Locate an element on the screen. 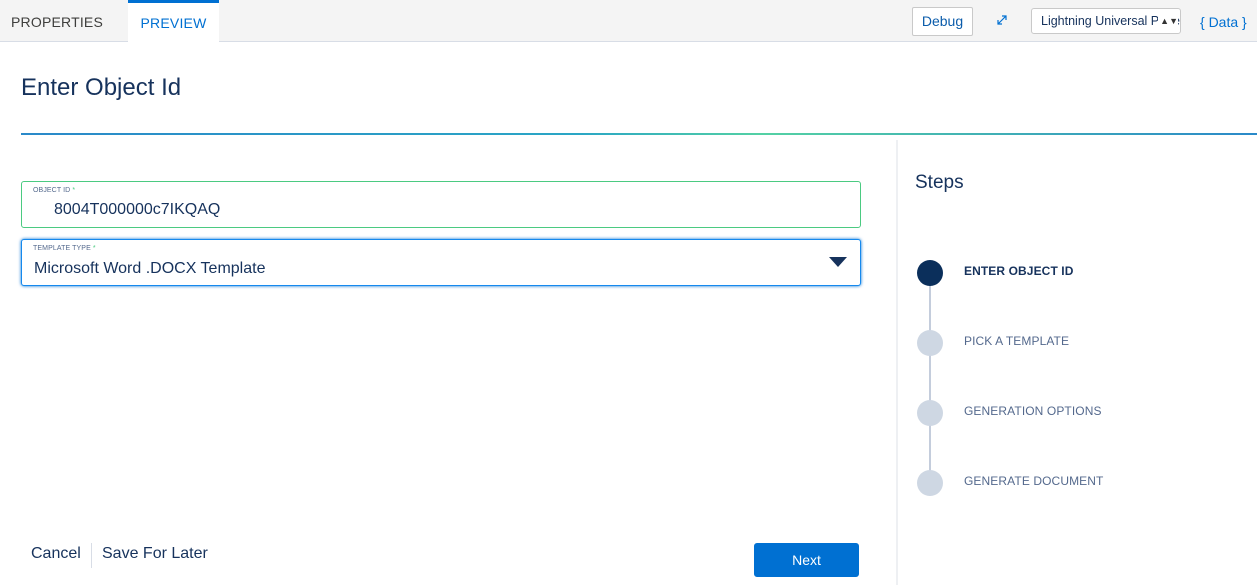 The height and width of the screenshot is (585, 1257). template-type-value: Microsoft Word .DOCX Template is located at coordinates (150, 268).